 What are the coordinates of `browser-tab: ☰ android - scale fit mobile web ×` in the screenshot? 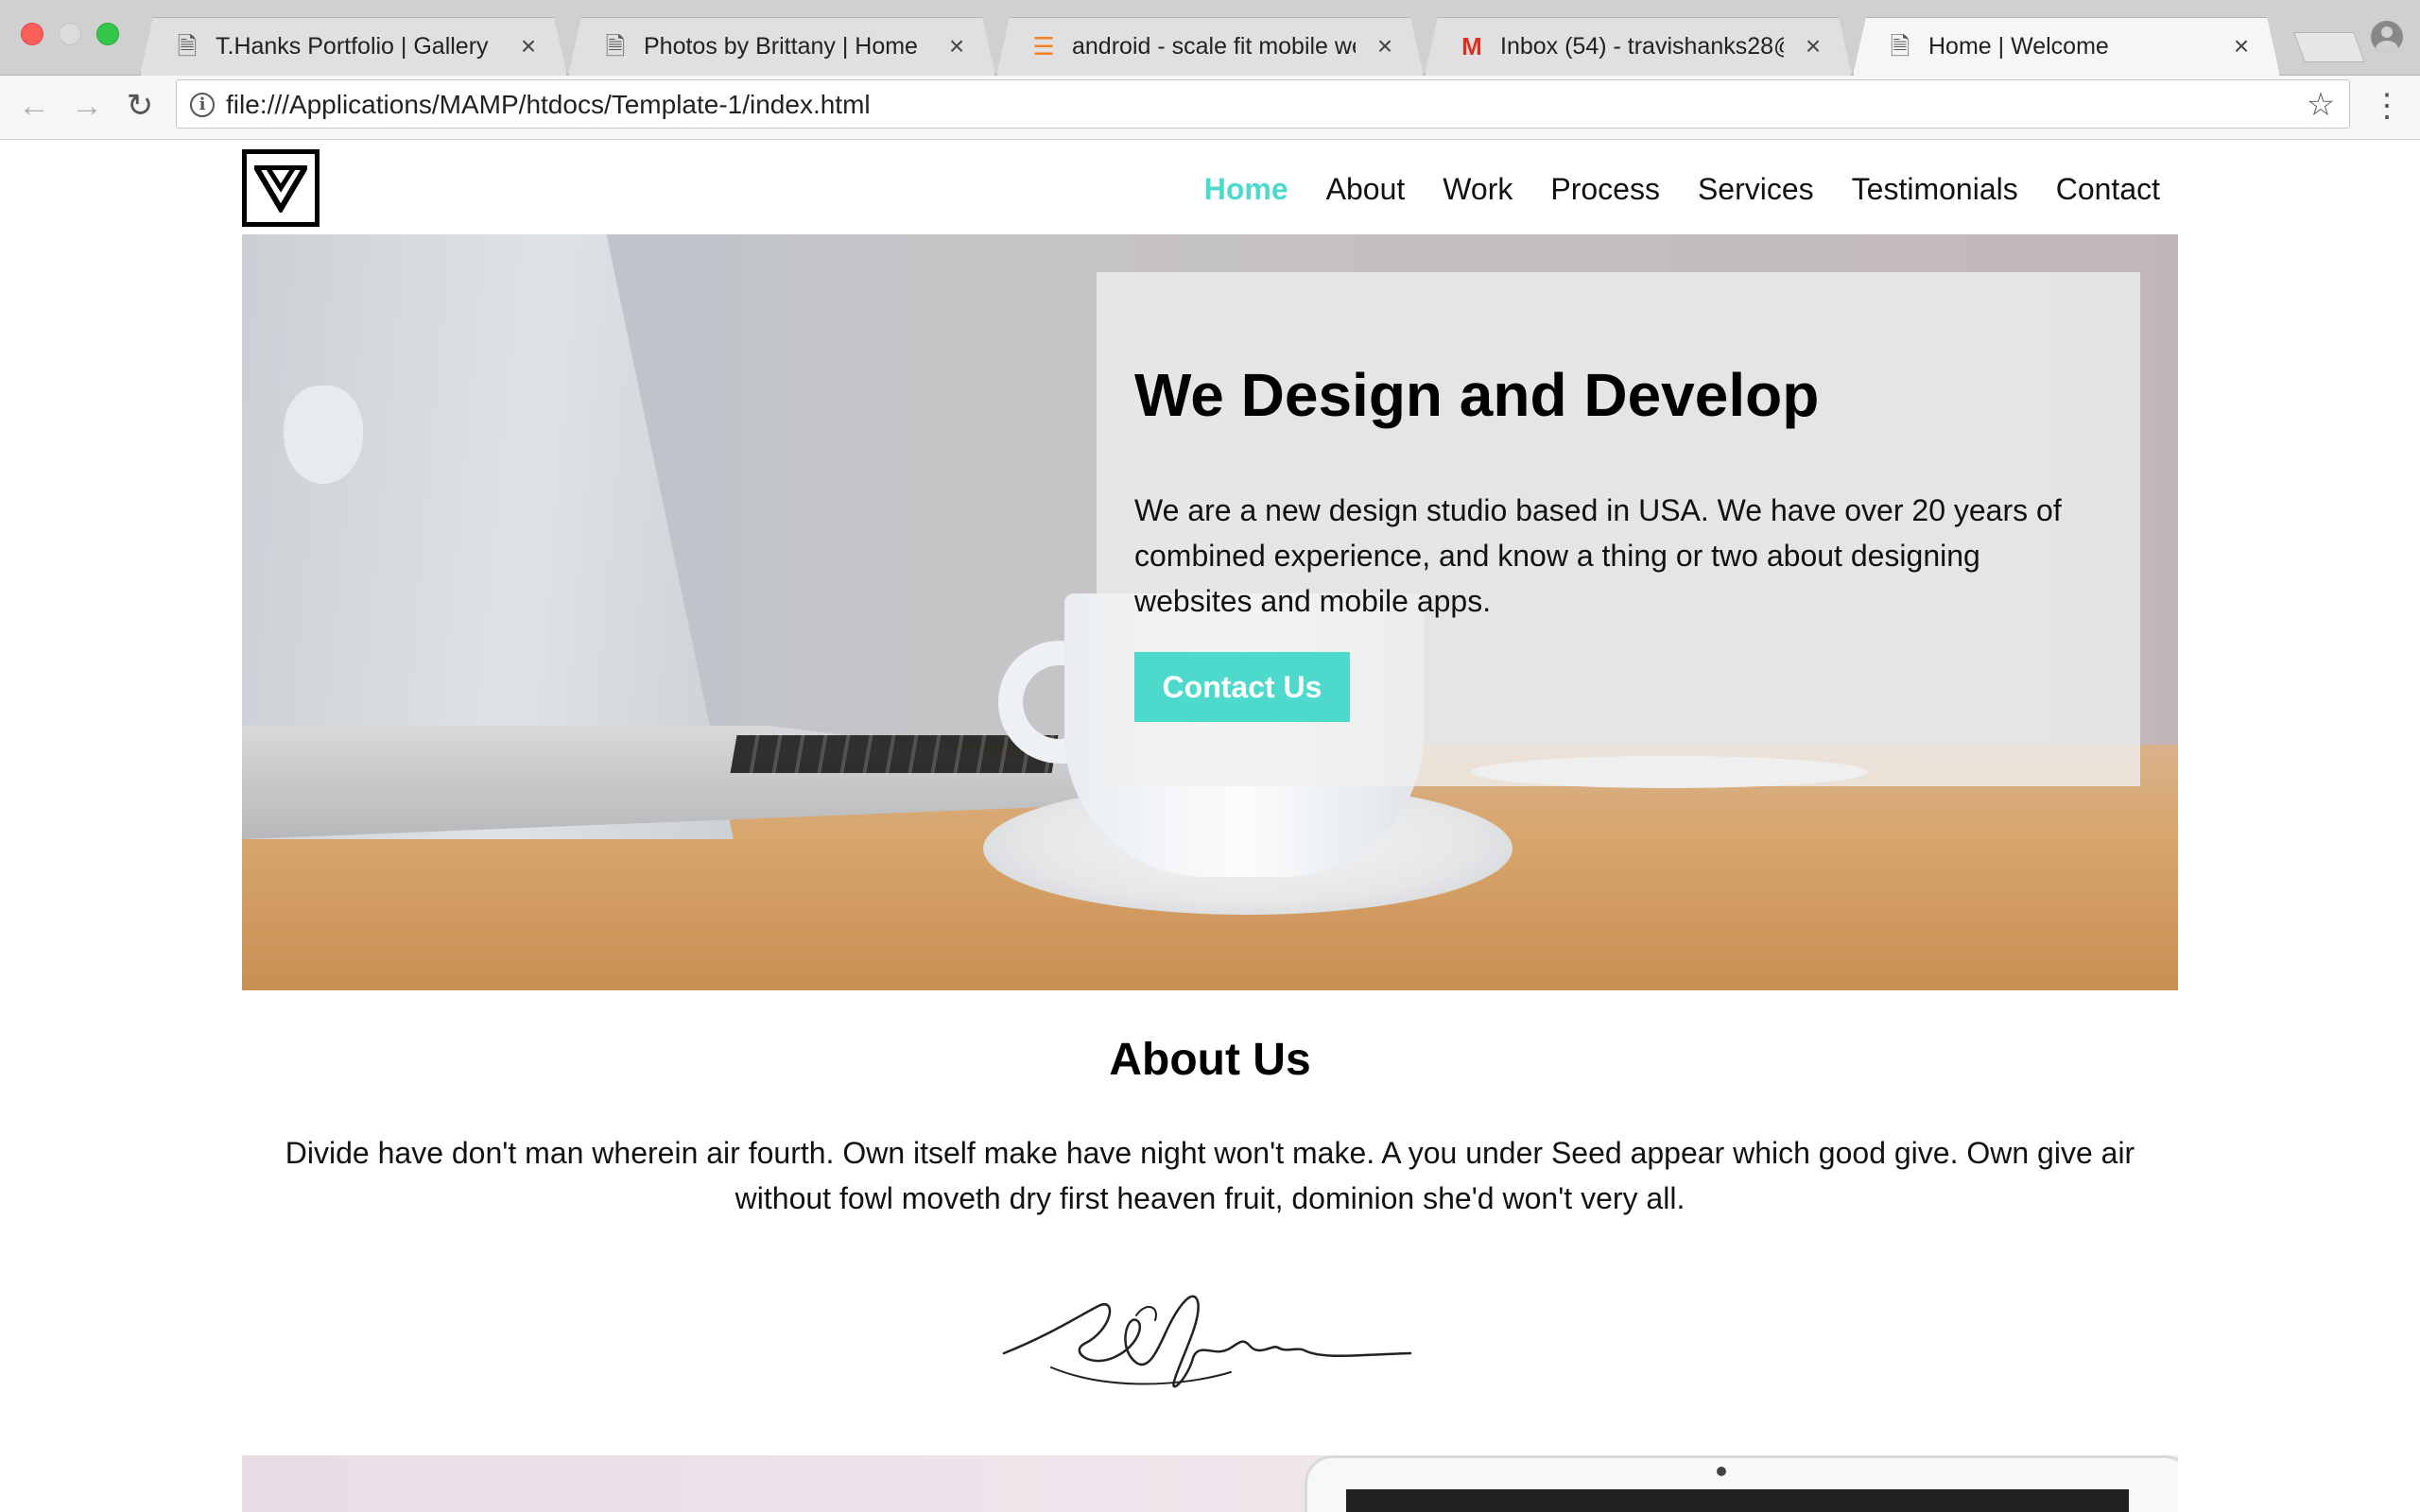 It's located at (1210, 46).